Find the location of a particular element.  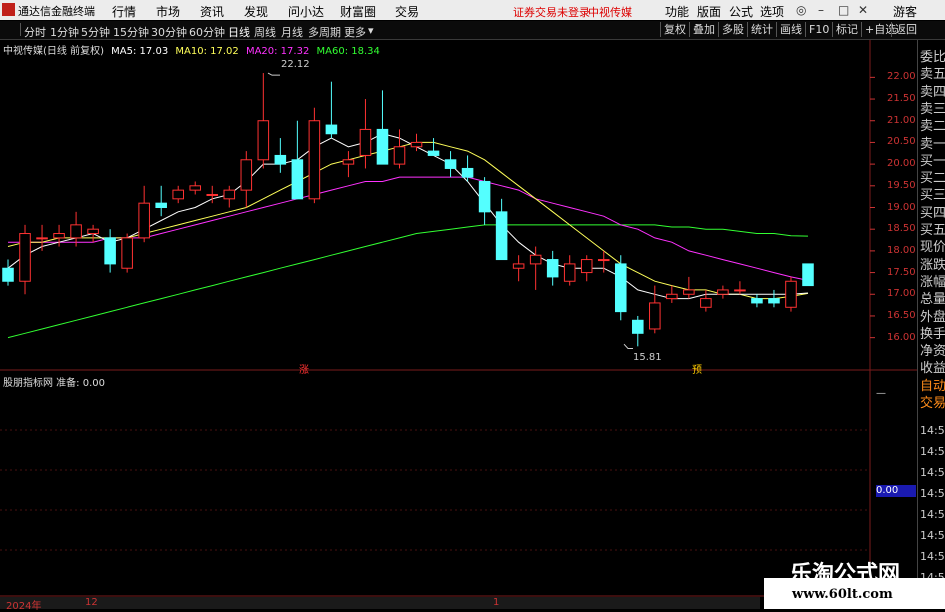

period-1min: 1分钟 is located at coordinates (64, 32).